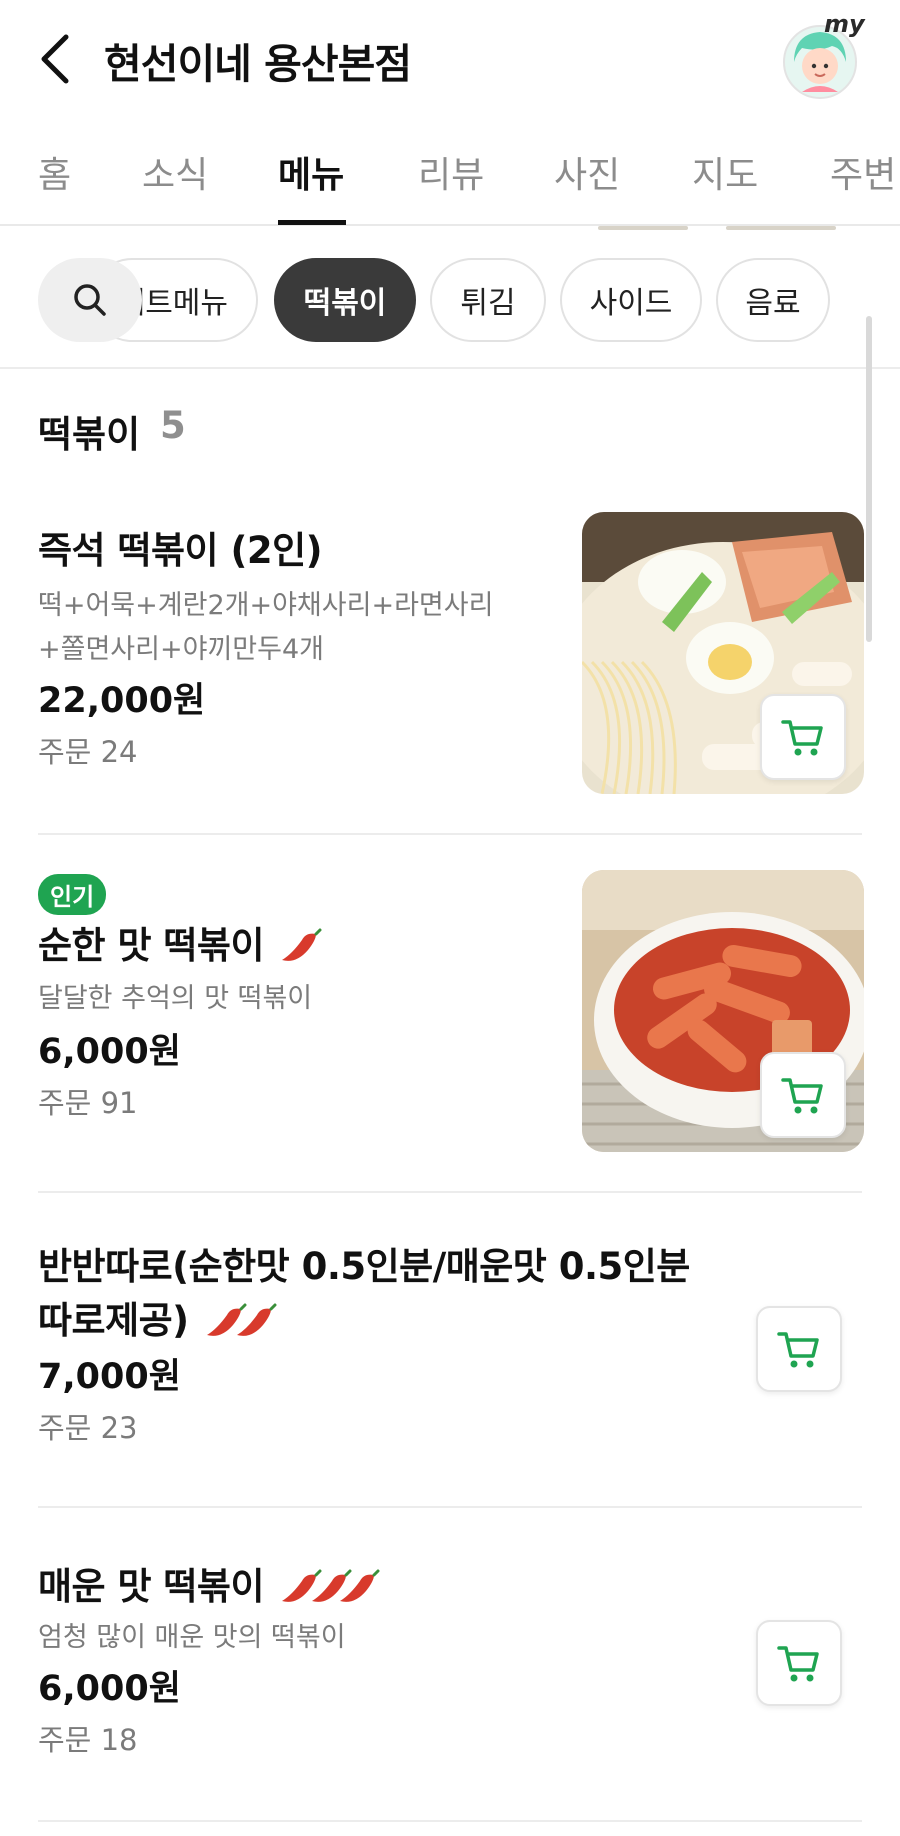 The height and width of the screenshot is (1836, 900). I want to click on chip-tteokbokki: 떡볶이, so click(345, 300).